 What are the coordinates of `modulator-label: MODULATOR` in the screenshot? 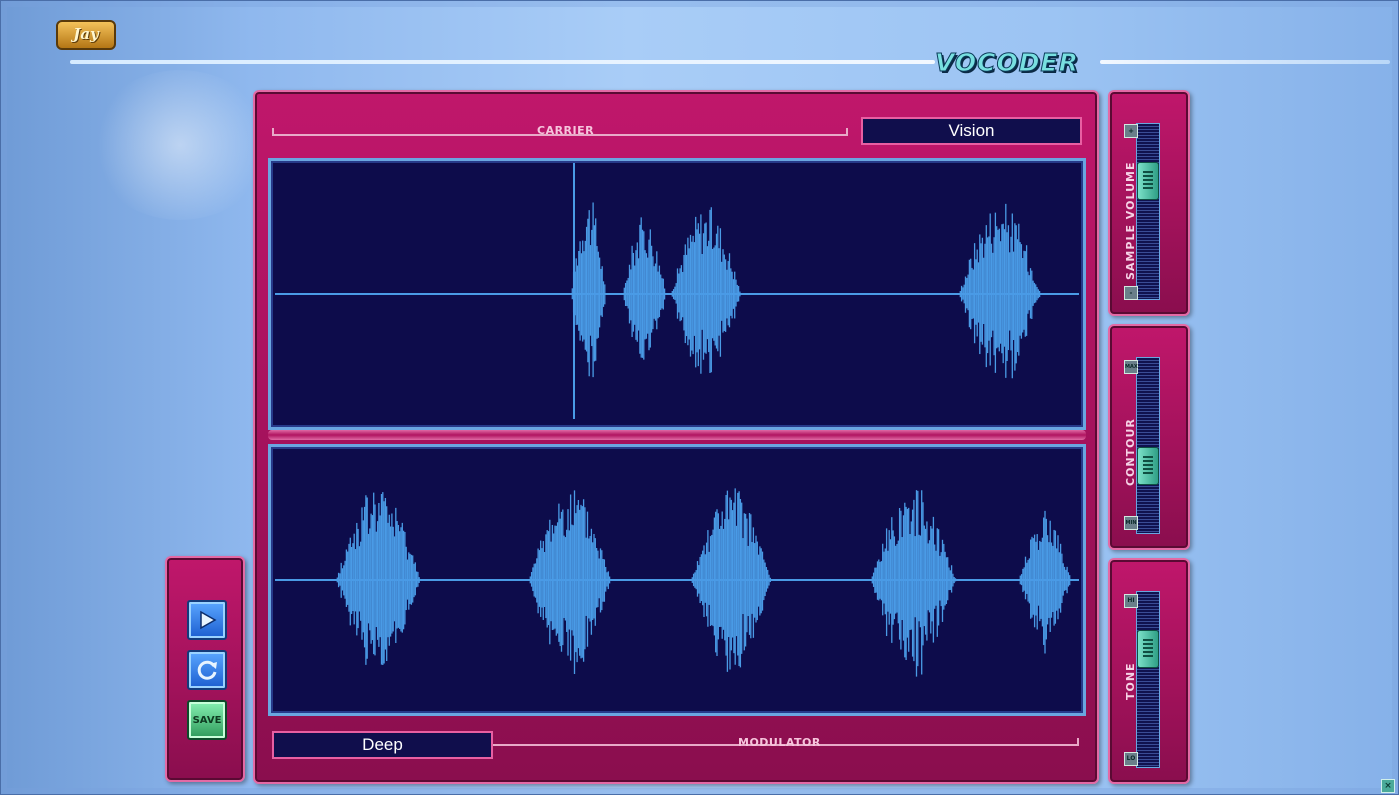 It's located at (779, 742).